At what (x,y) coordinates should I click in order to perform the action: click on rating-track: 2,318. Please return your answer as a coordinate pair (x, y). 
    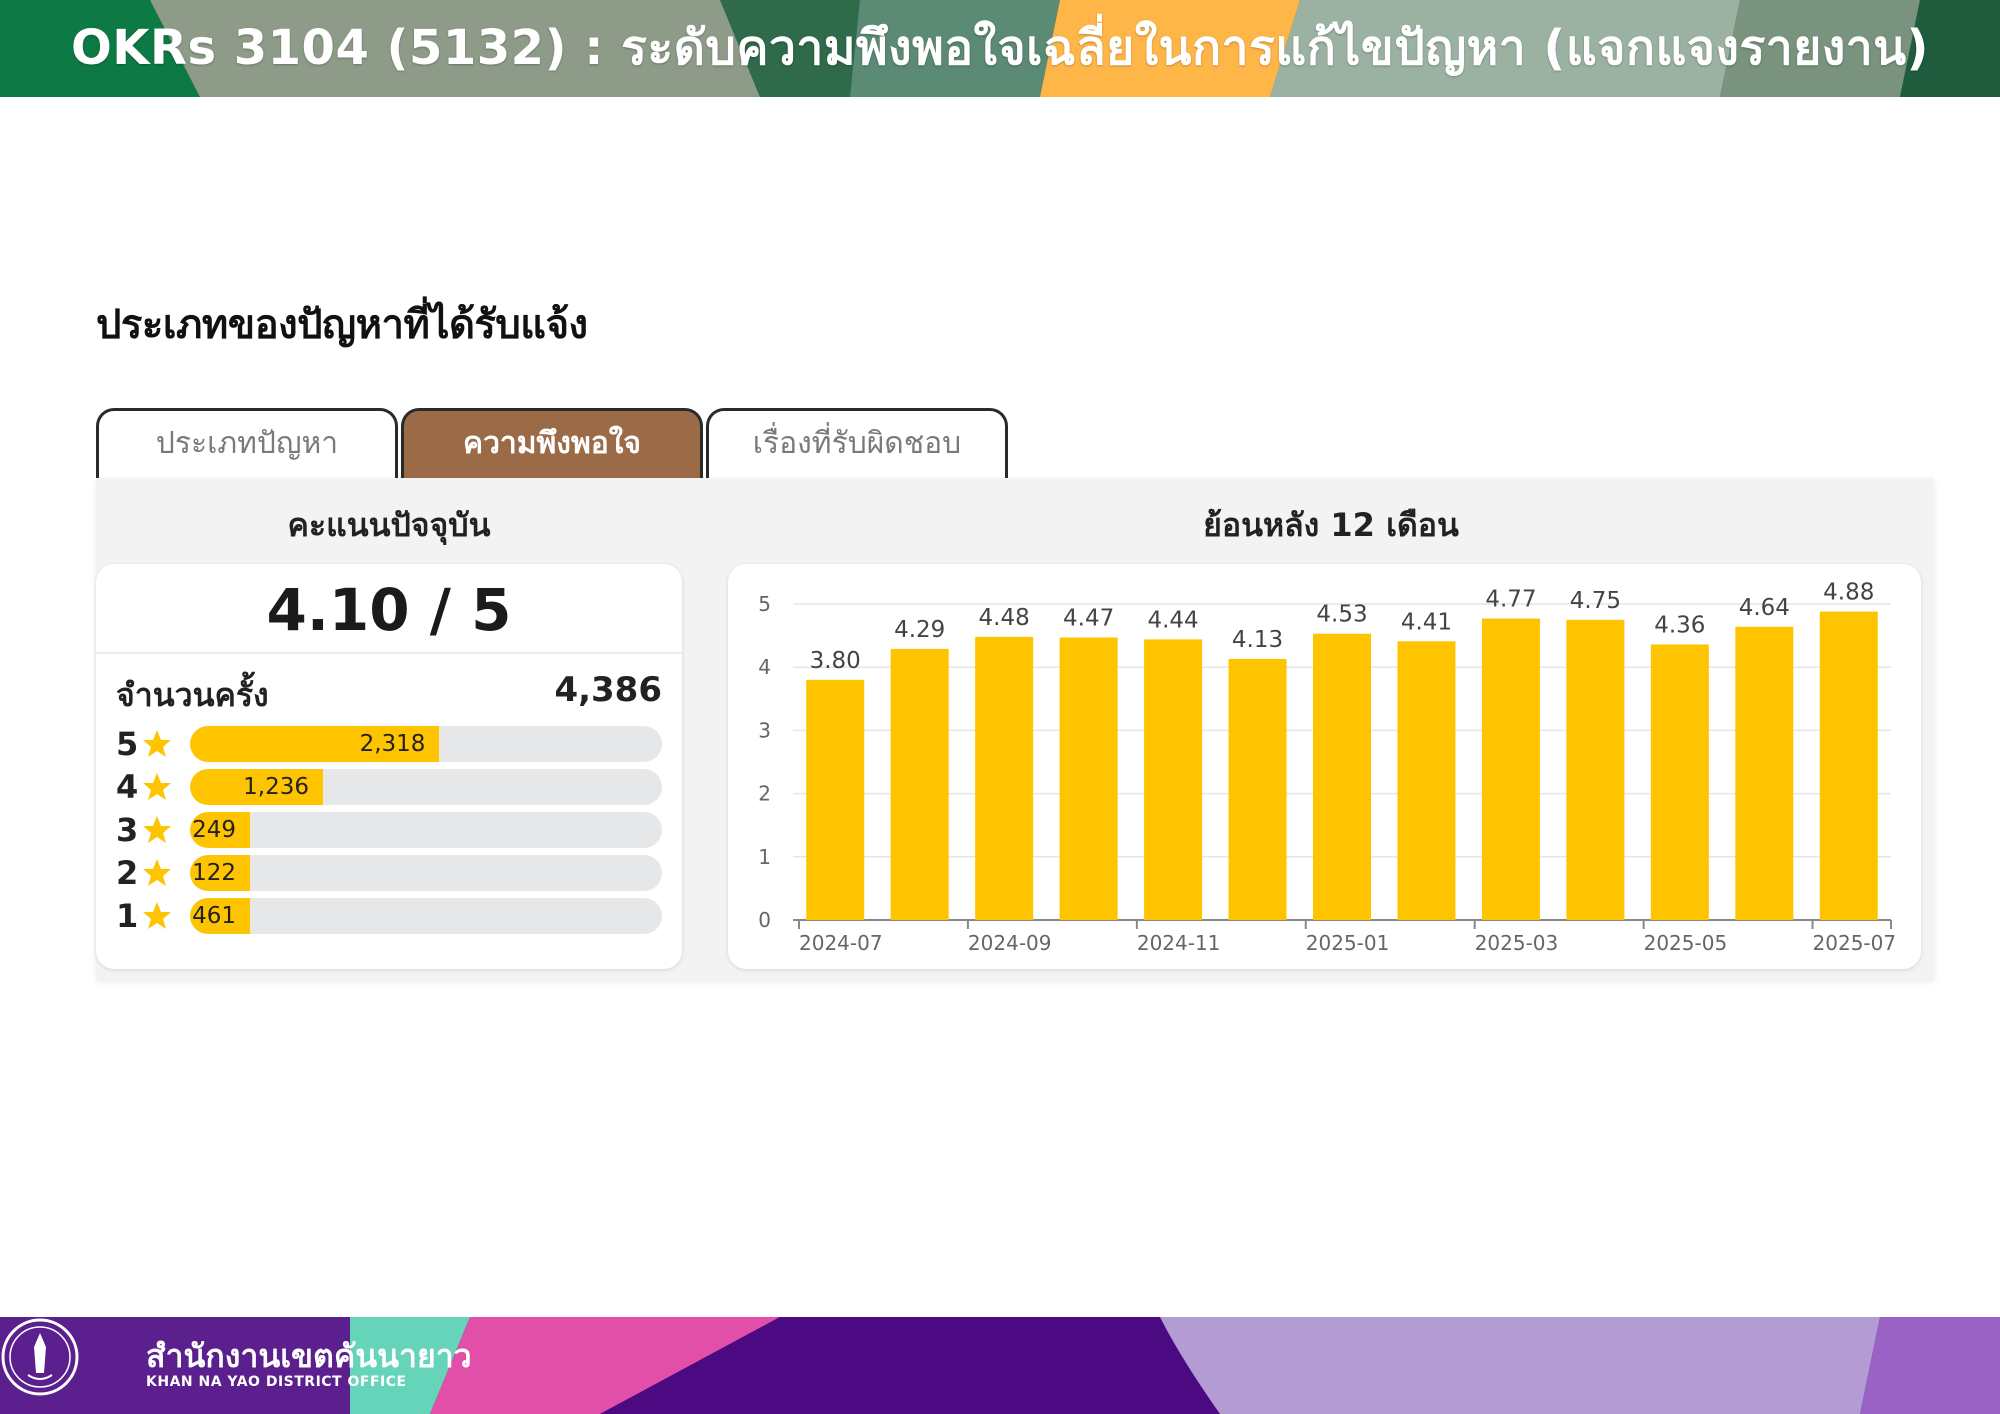
    Looking at the image, I should click on (426, 744).